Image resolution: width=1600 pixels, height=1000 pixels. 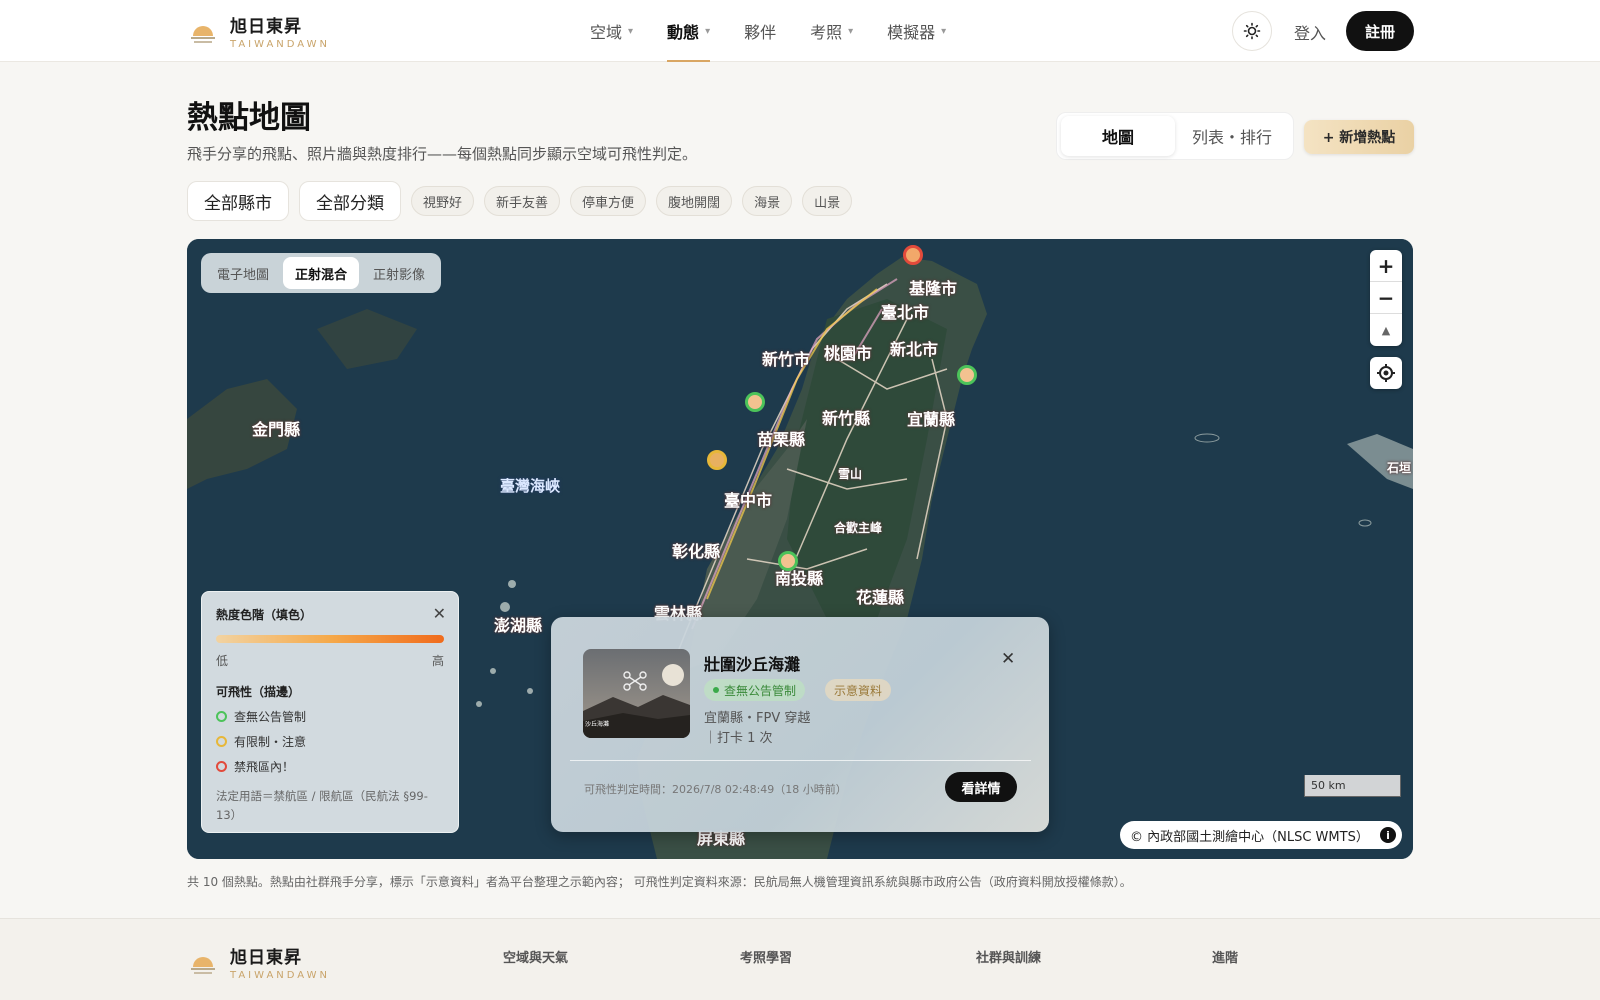 I want to click on label-hsinchu-city: 新竹市, so click(x=786, y=359).